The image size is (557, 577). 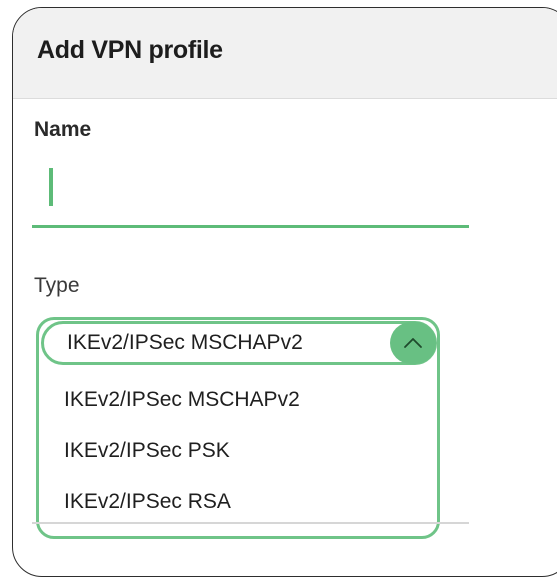 I want to click on name-input, so click(x=250, y=193).